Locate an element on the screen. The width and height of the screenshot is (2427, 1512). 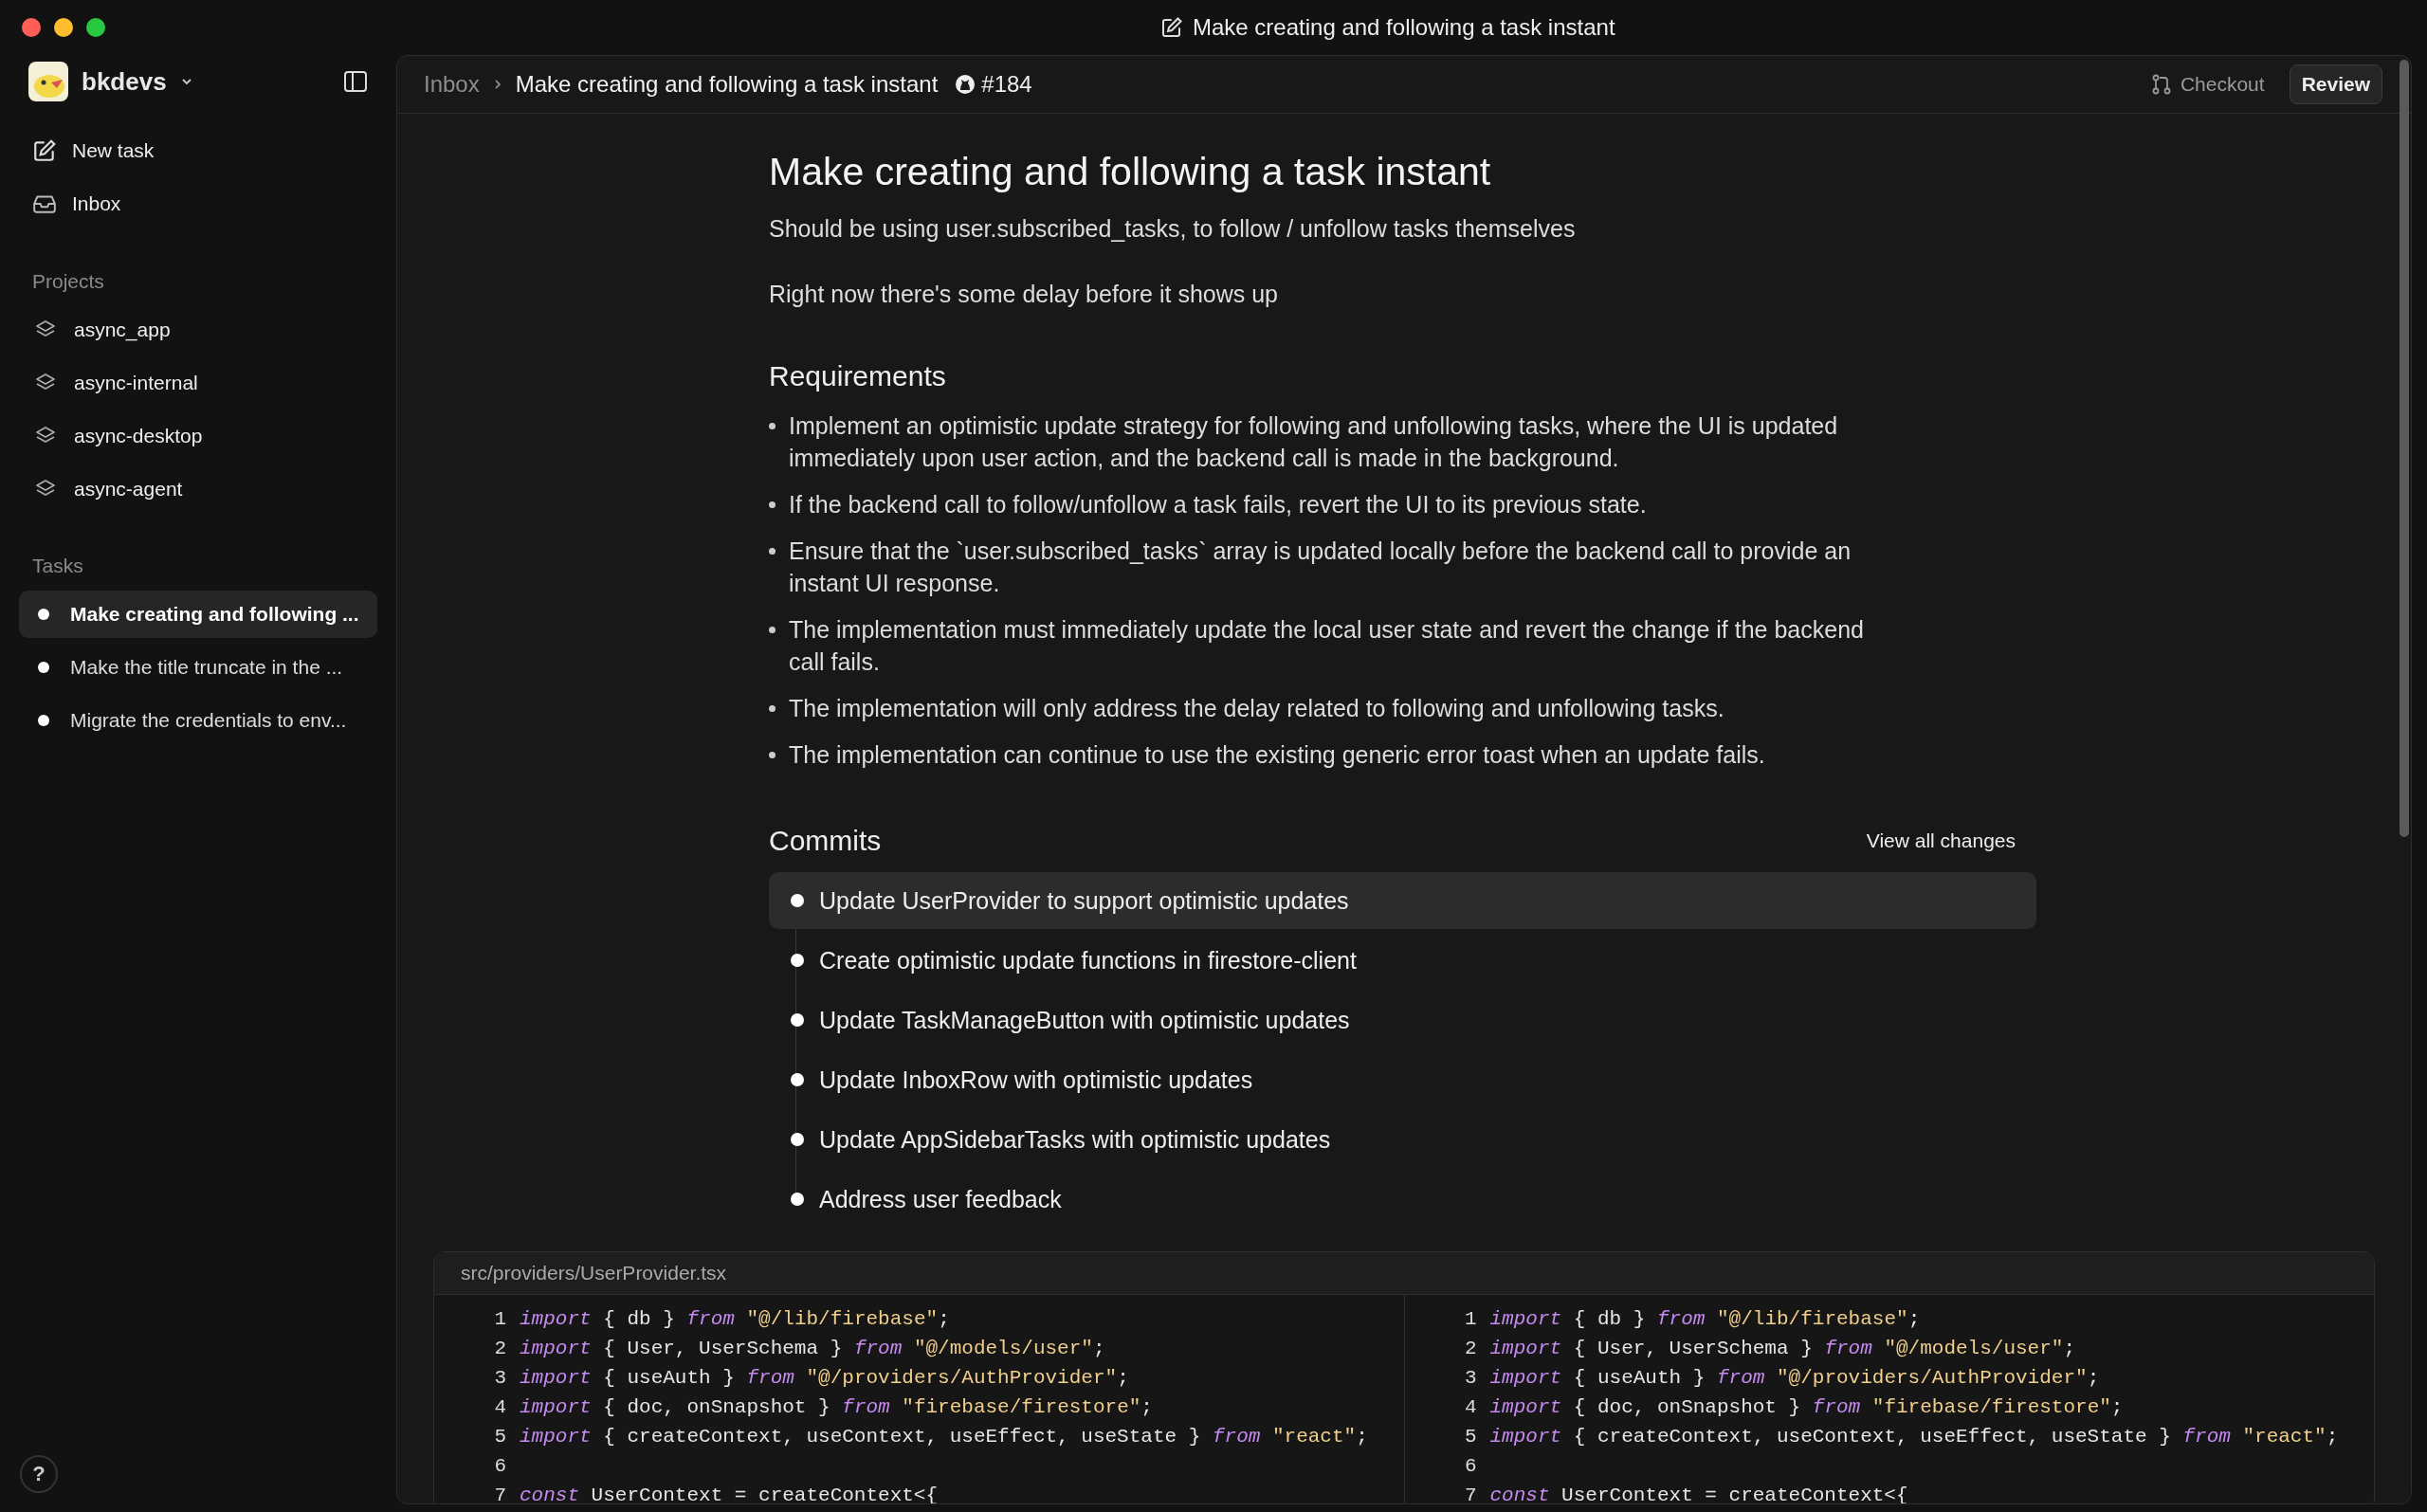
checkout-button: Checkout is located at coordinates (2207, 84).